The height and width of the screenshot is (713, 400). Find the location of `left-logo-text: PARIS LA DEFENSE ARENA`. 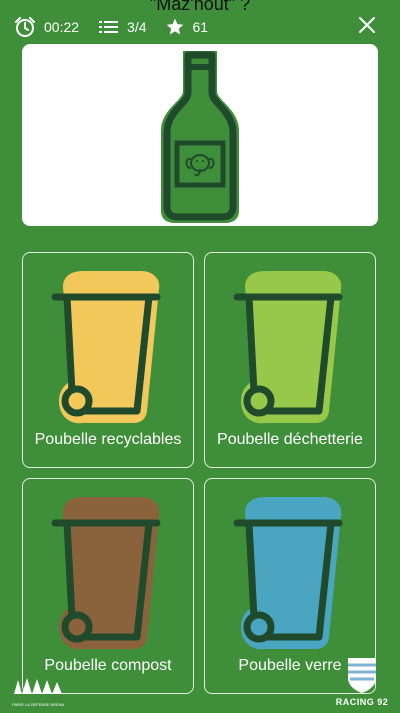

left-logo-text: PARIS LA DEFENSE ARENA is located at coordinates (38, 704).